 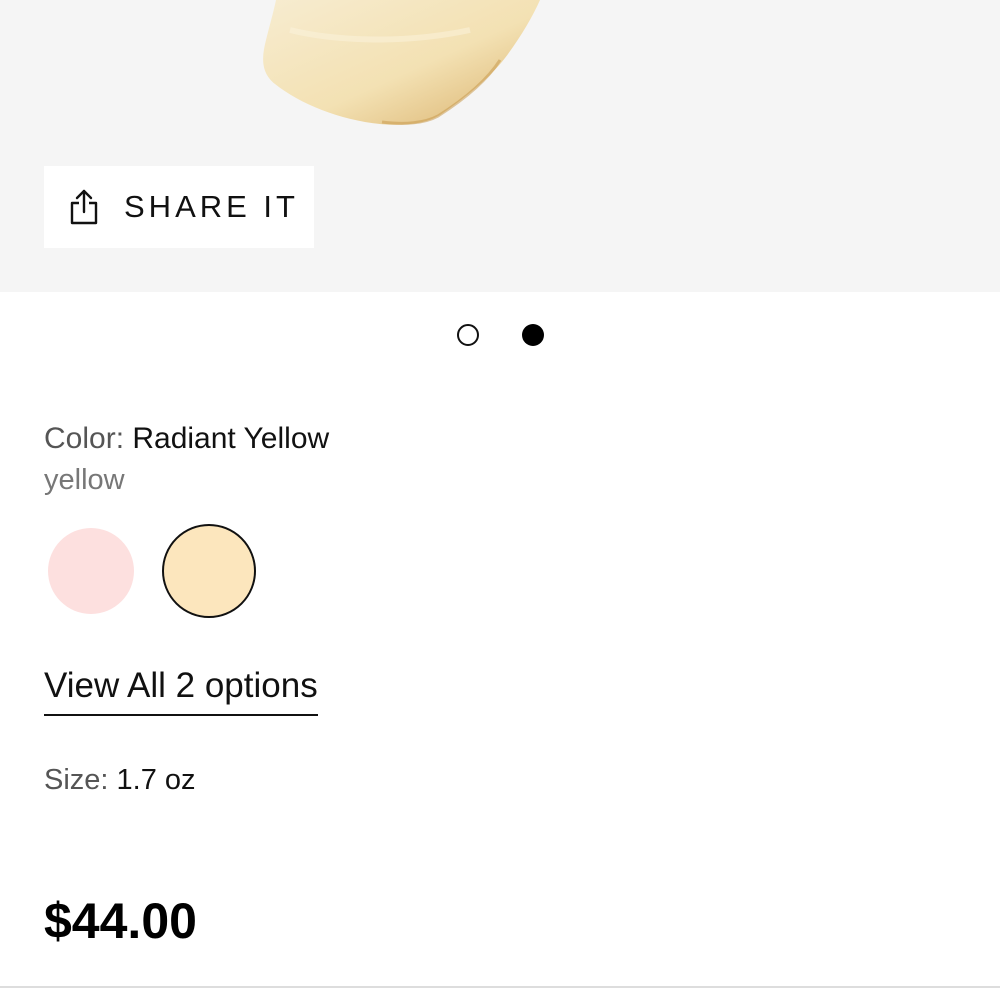 I want to click on share-icon, so click(x=84, y=207).